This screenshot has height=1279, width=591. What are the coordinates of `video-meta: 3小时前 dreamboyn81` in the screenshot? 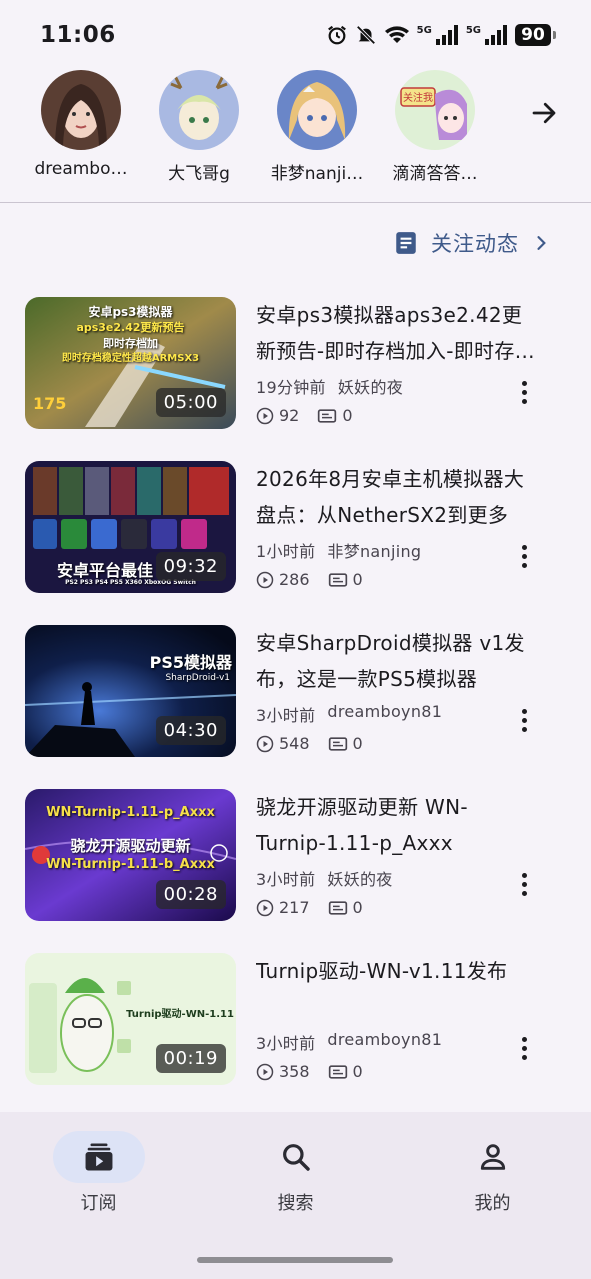 It's located at (349, 1042).